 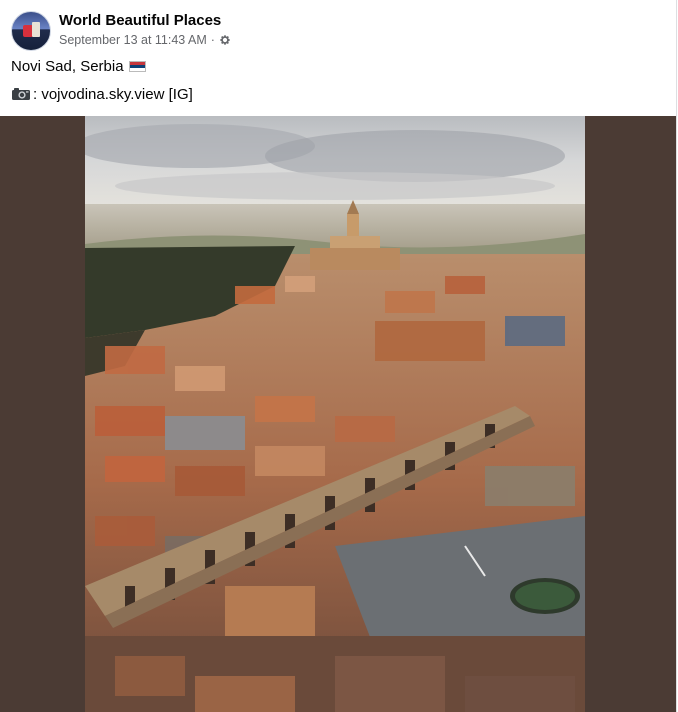 What do you see at coordinates (225, 40) in the screenshot?
I see `gear-icon` at bounding box center [225, 40].